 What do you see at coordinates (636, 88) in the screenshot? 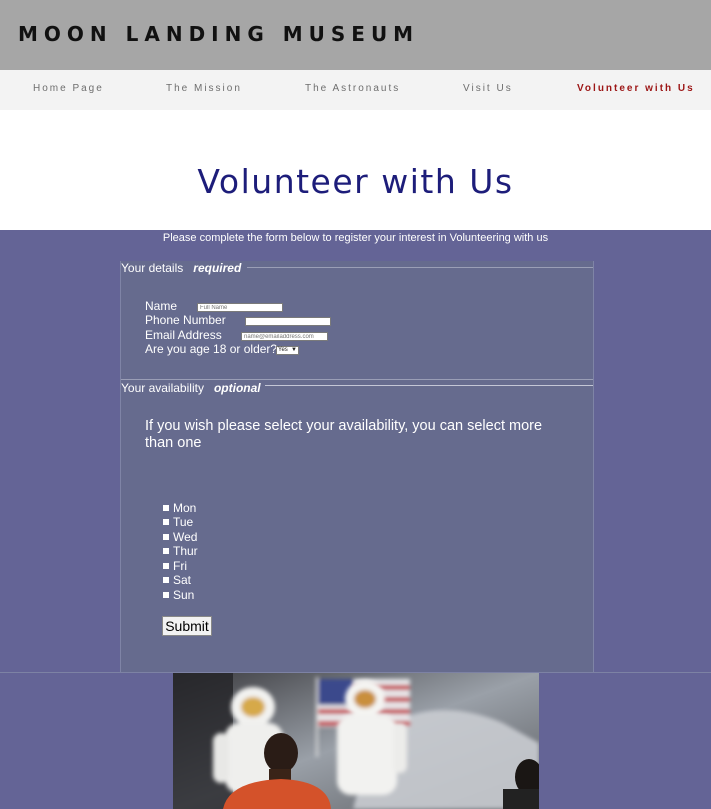
I see `nav-volunteer: Volunteer with Us` at bounding box center [636, 88].